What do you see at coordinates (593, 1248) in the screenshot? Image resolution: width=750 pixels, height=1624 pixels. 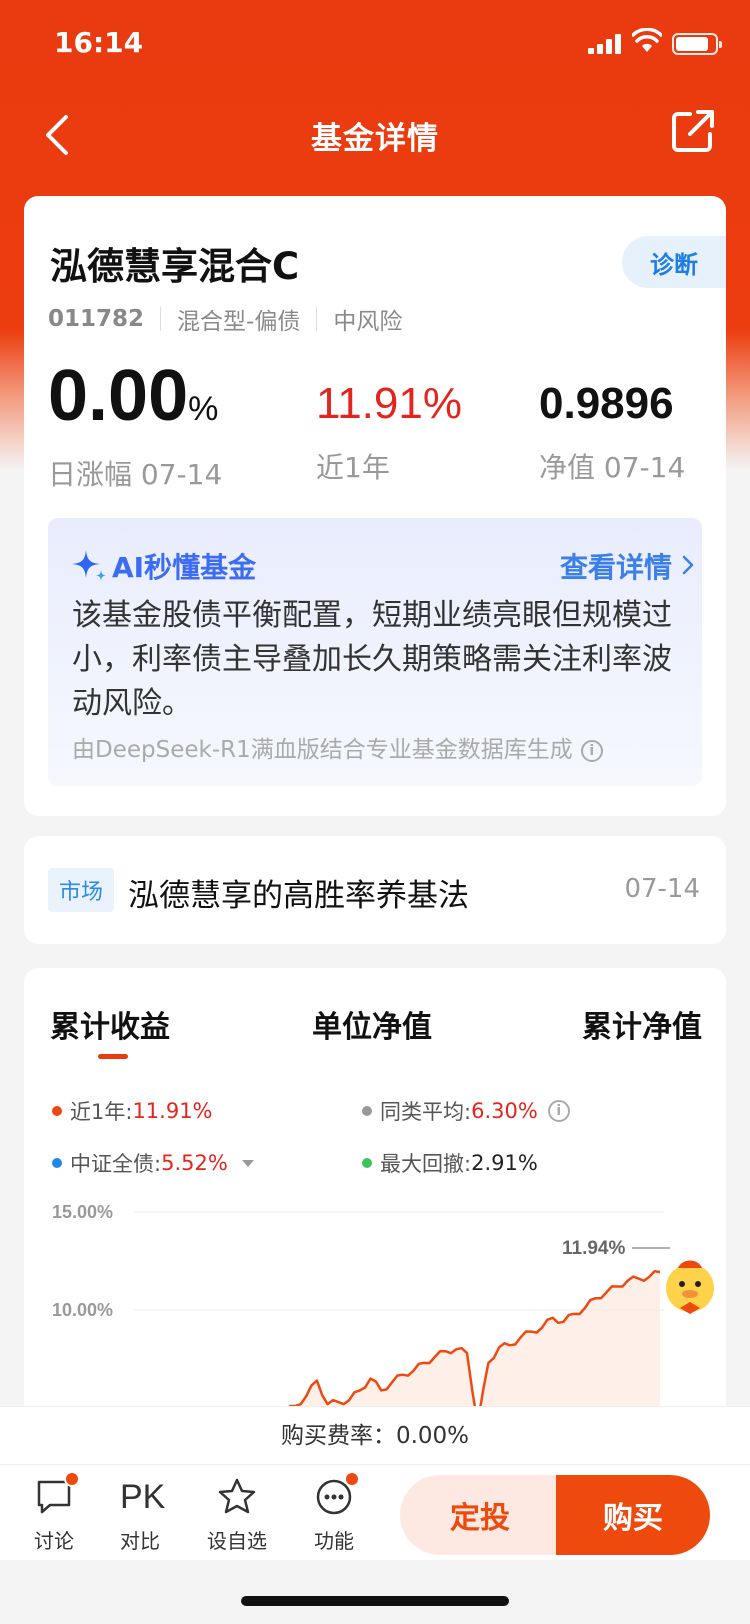 I see `end-value-label: 11.94%` at bounding box center [593, 1248].